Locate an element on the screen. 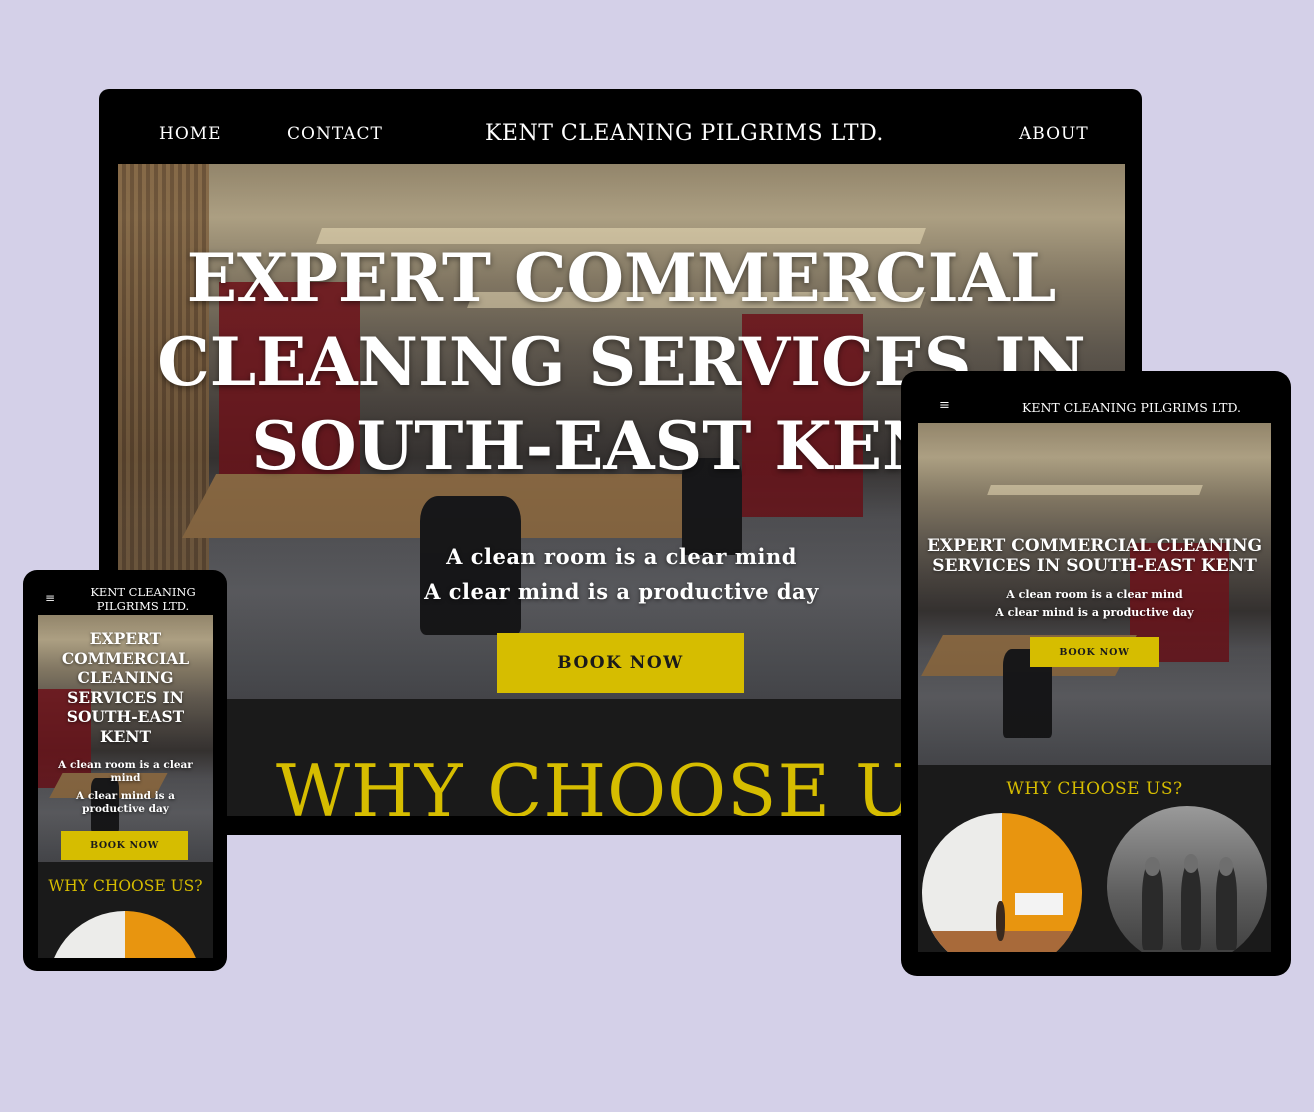  nav-about-link: ABOUT is located at coordinates (1054, 134).